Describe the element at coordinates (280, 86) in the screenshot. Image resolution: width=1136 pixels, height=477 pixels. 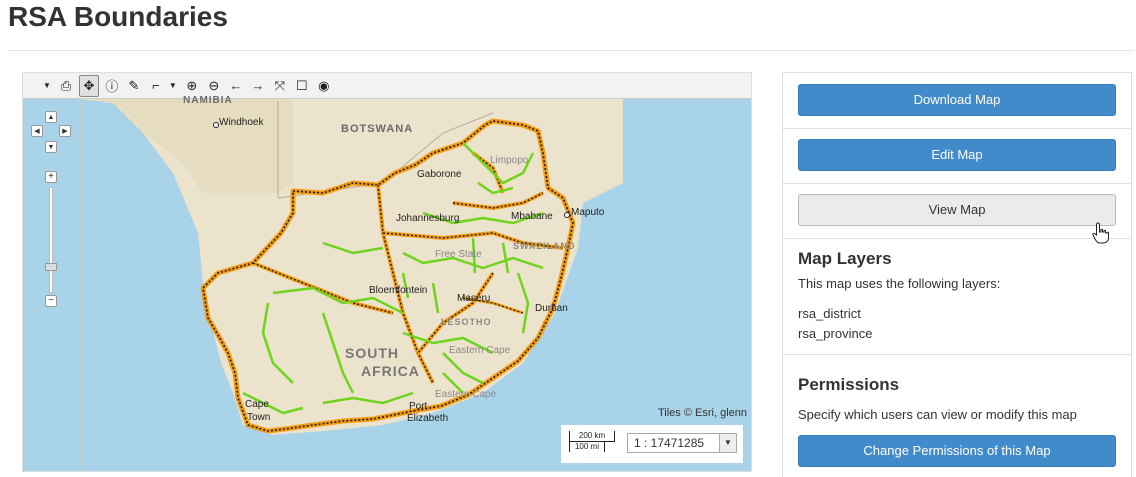
I see `fullscreen-icon: ⤧` at that location.